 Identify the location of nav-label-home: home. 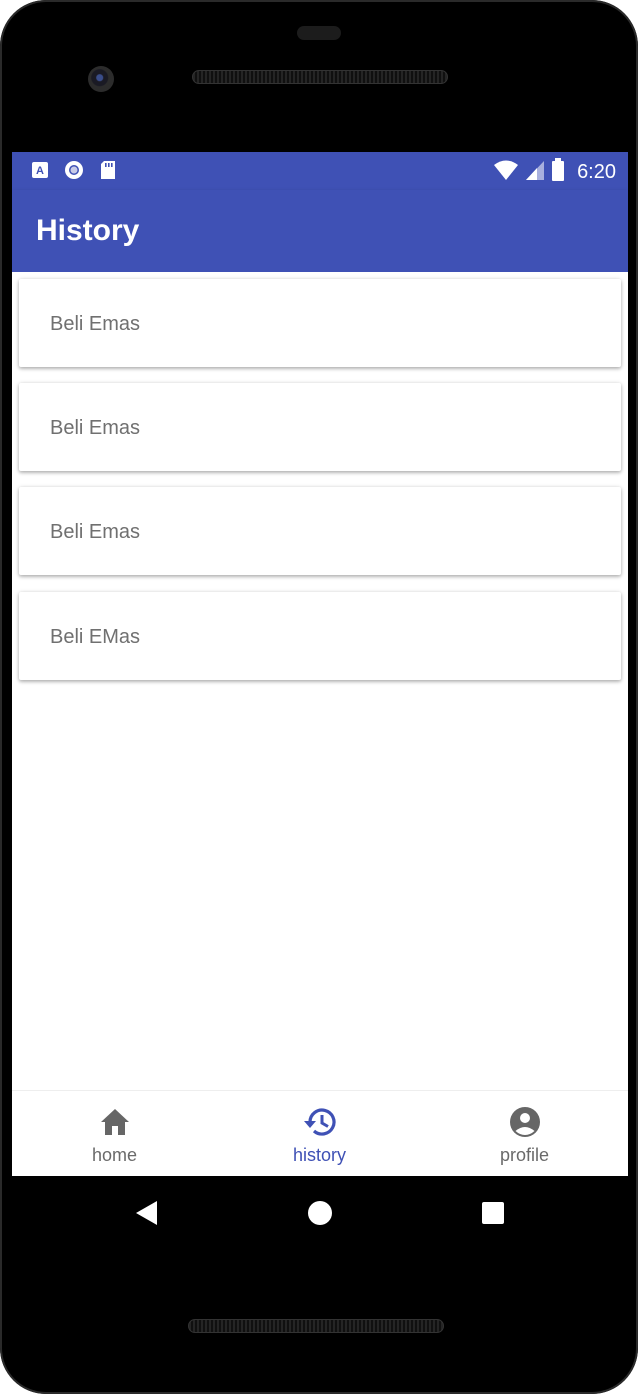
(114, 1155).